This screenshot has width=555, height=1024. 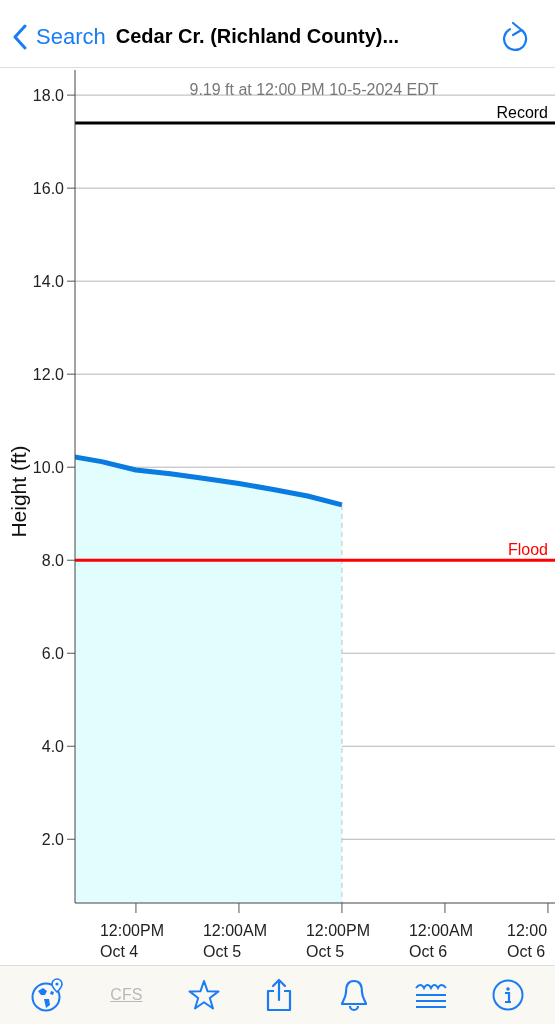 What do you see at coordinates (52, 840) in the screenshot?
I see `y-tick-label: 2.0` at bounding box center [52, 840].